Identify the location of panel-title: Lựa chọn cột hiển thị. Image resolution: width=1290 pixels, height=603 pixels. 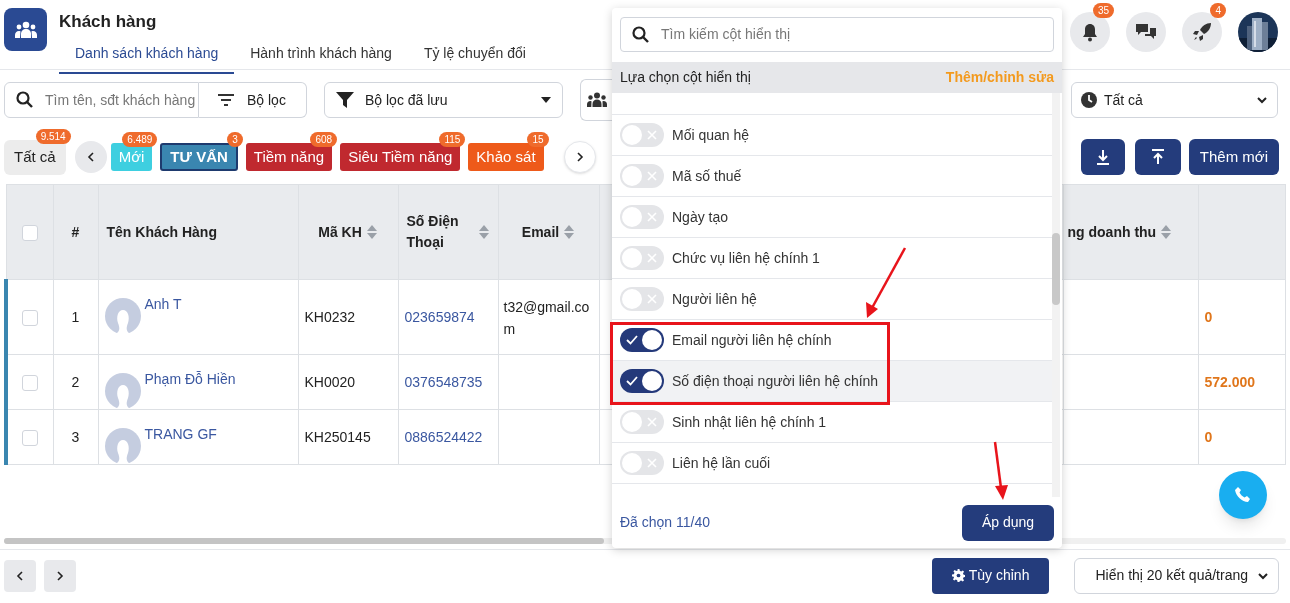
(685, 77).